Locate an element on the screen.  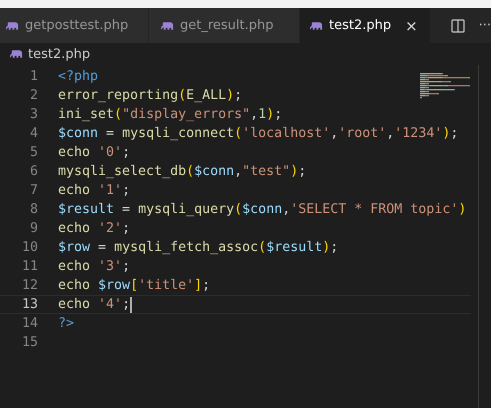
code-line: <?php is located at coordinates (78, 76).